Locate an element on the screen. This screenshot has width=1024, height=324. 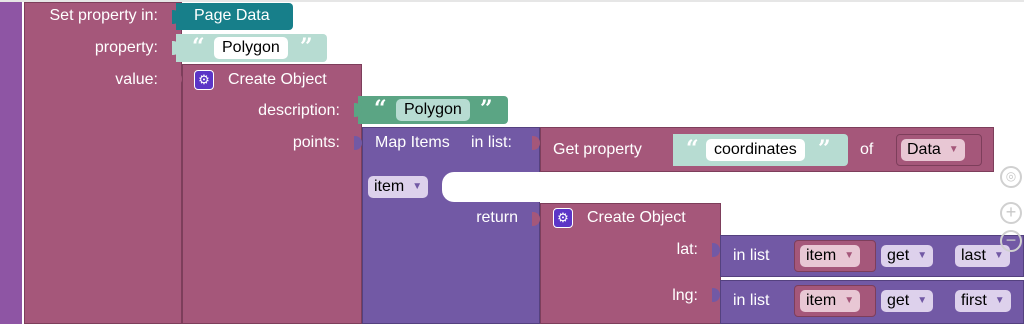
lat-where-value: last is located at coordinates (973, 255).